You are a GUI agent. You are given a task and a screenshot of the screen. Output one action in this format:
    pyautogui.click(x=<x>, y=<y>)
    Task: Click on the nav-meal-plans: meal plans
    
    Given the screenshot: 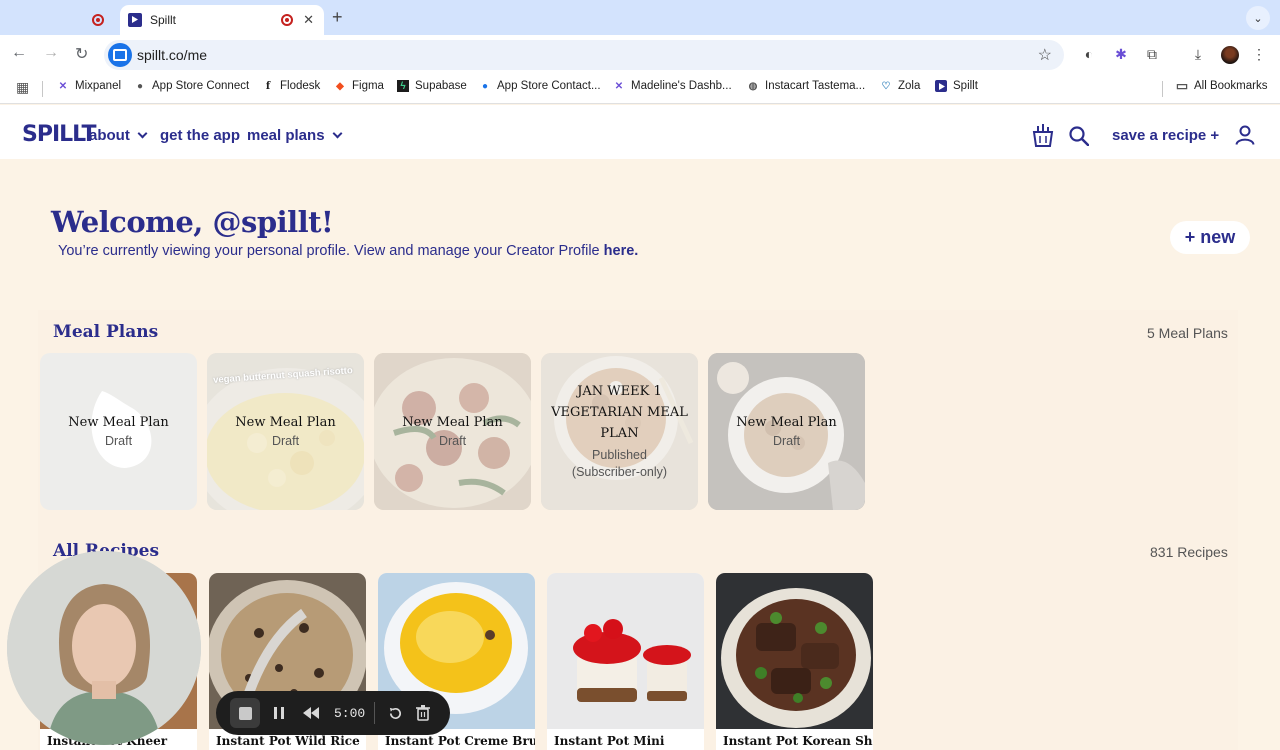 What is the action you would take?
    pyautogui.click(x=294, y=135)
    